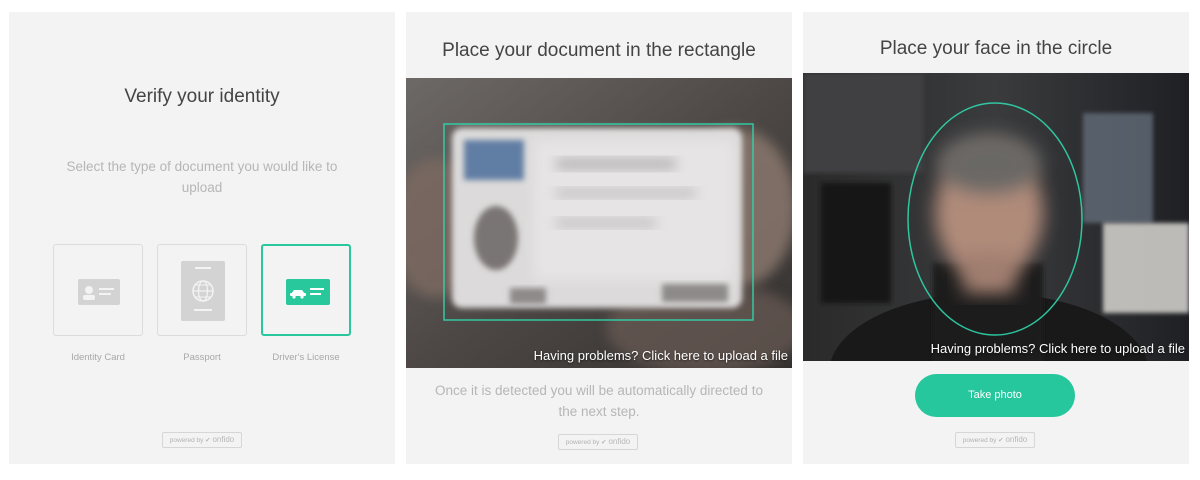  Describe the element at coordinates (202, 357) in the screenshot. I see `passport-label: Passport` at that location.